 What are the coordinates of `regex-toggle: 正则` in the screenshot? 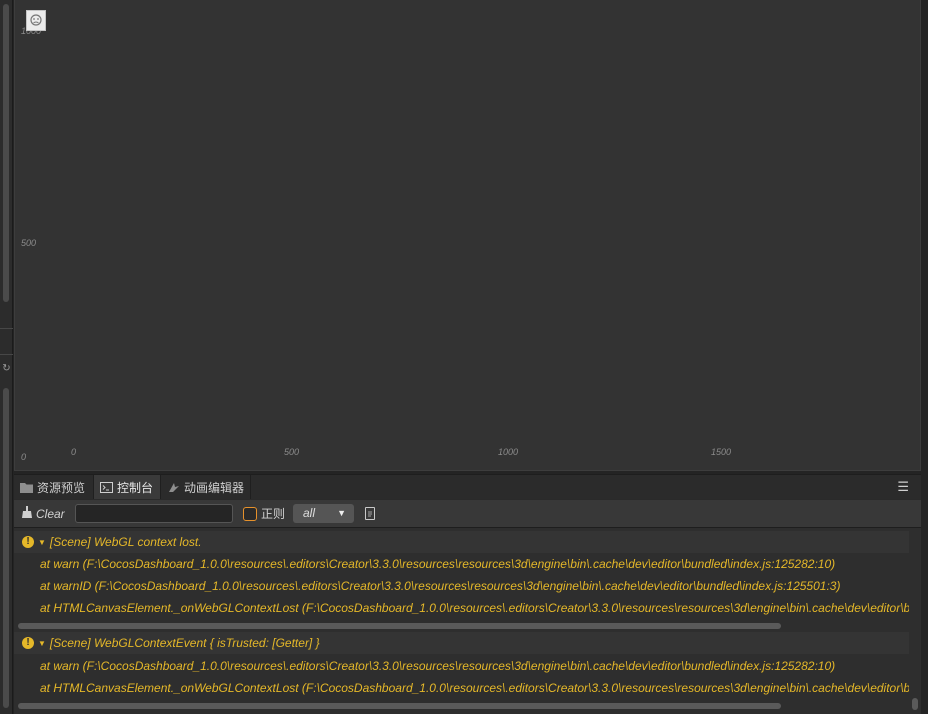 It's located at (264, 513).